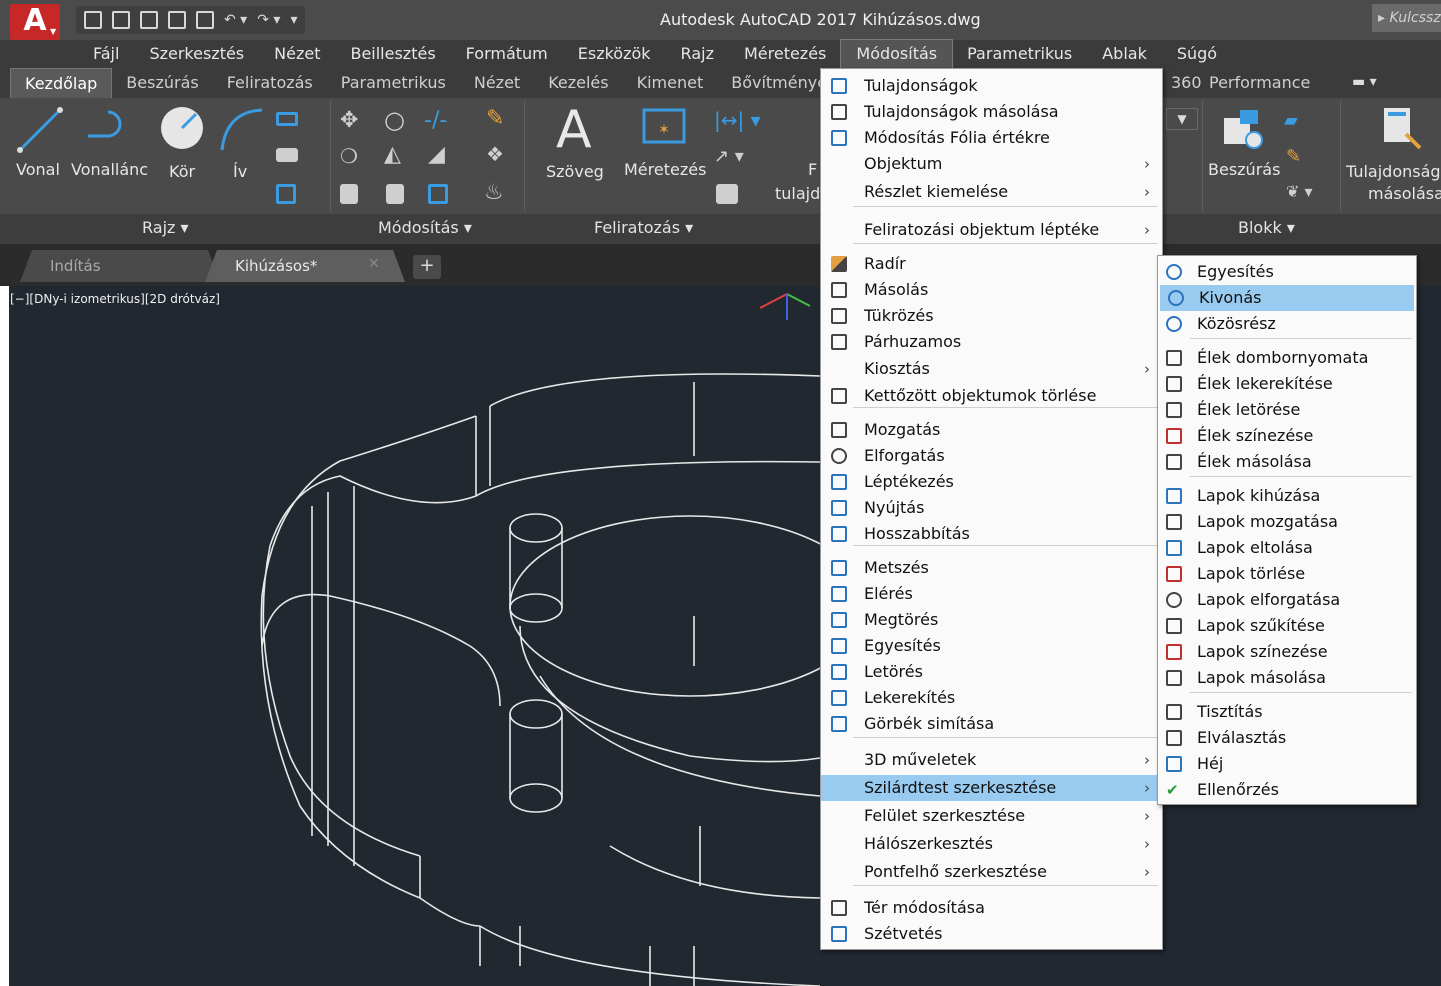 The image size is (1441, 986). Describe the element at coordinates (991, 908) in the screenshot. I see `modify-menu-item-29: Tér módosítása` at that location.